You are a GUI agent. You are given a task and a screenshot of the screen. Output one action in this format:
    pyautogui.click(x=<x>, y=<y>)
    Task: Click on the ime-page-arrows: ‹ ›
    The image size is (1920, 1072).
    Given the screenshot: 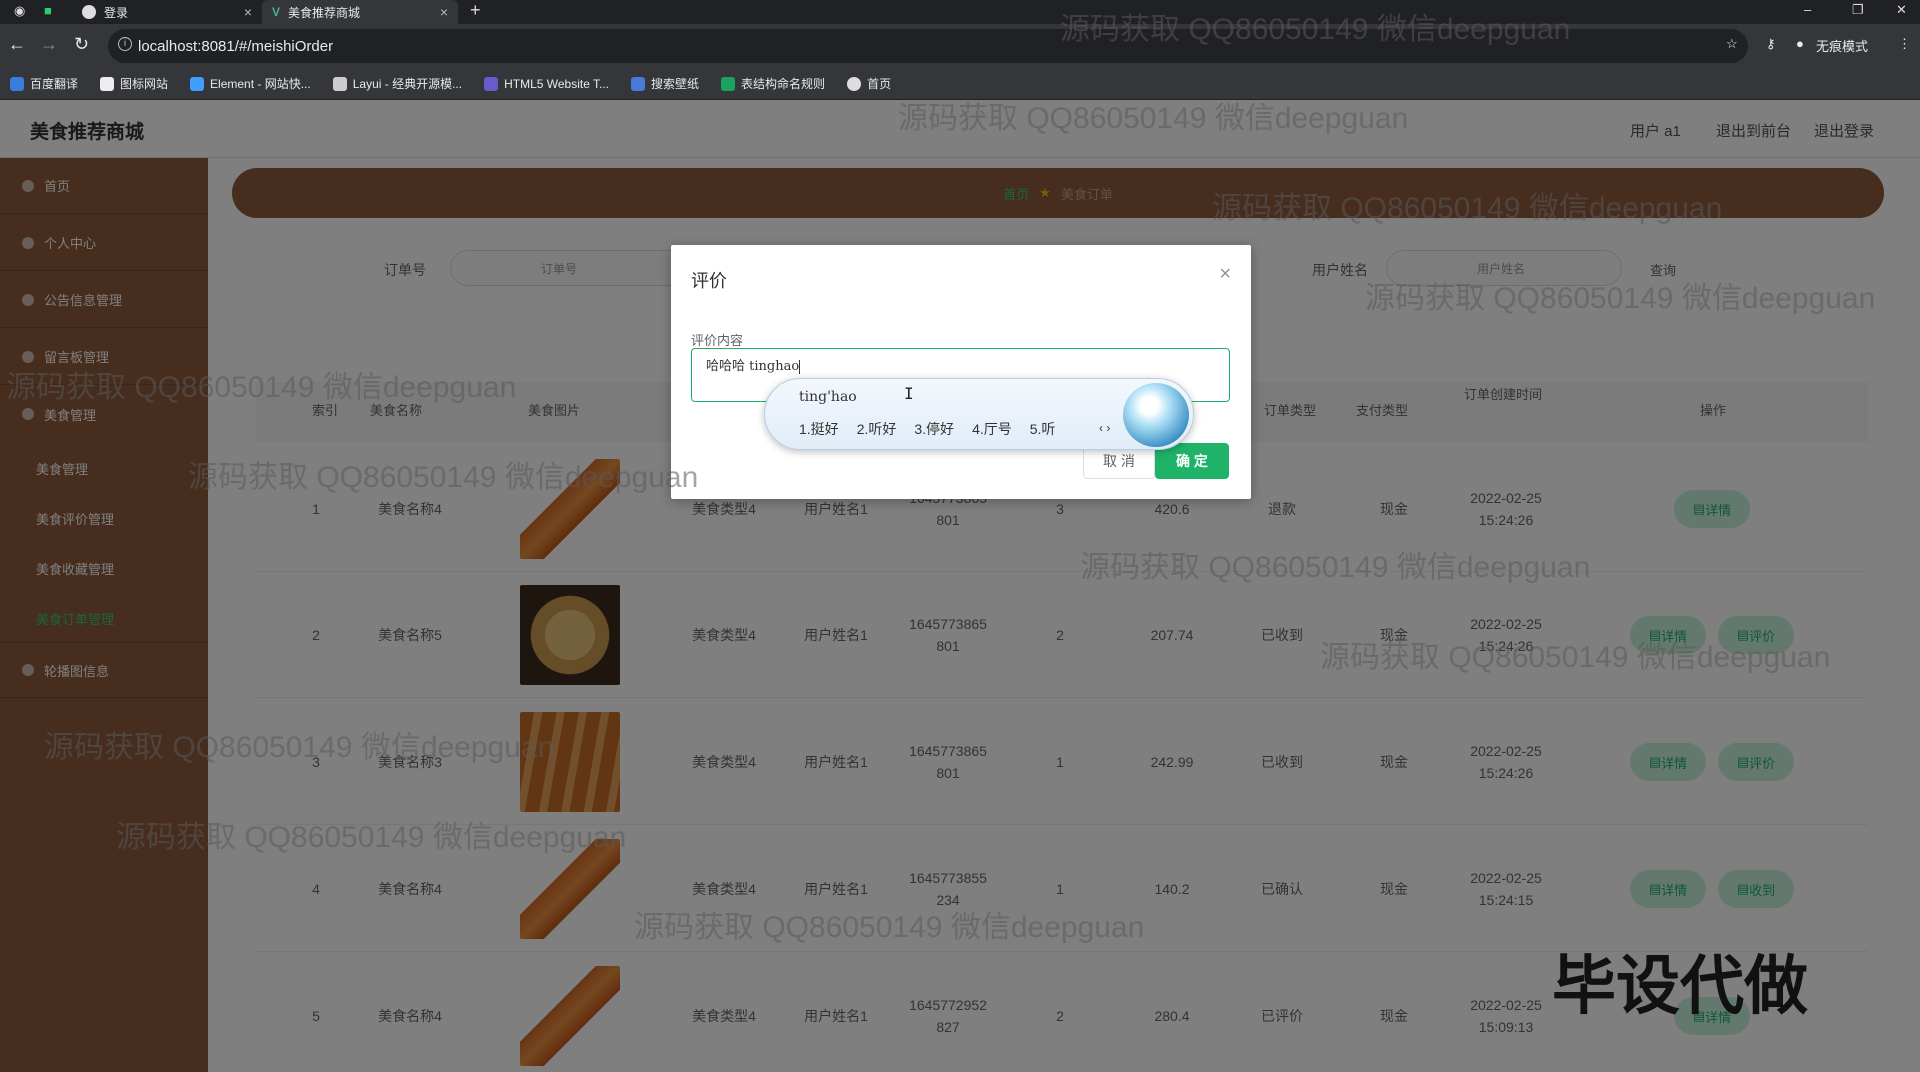 What is the action you would take?
    pyautogui.click(x=1104, y=428)
    